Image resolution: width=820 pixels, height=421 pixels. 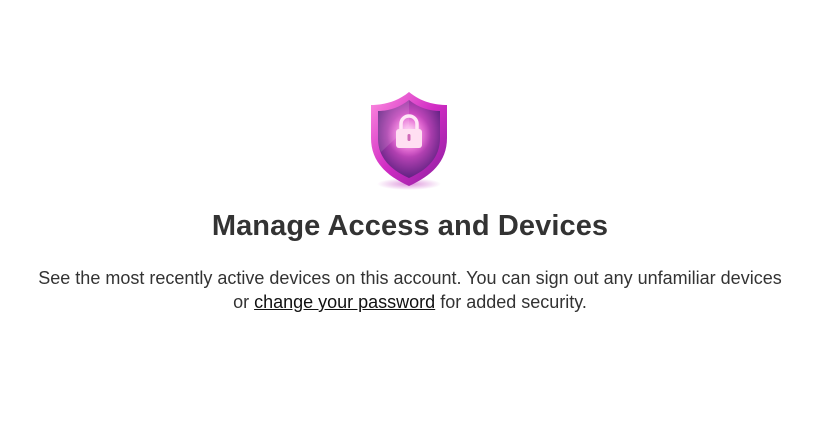 What do you see at coordinates (410, 226) in the screenshot?
I see `page-title: Manage Access and Devices` at bounding box center [410, 226].